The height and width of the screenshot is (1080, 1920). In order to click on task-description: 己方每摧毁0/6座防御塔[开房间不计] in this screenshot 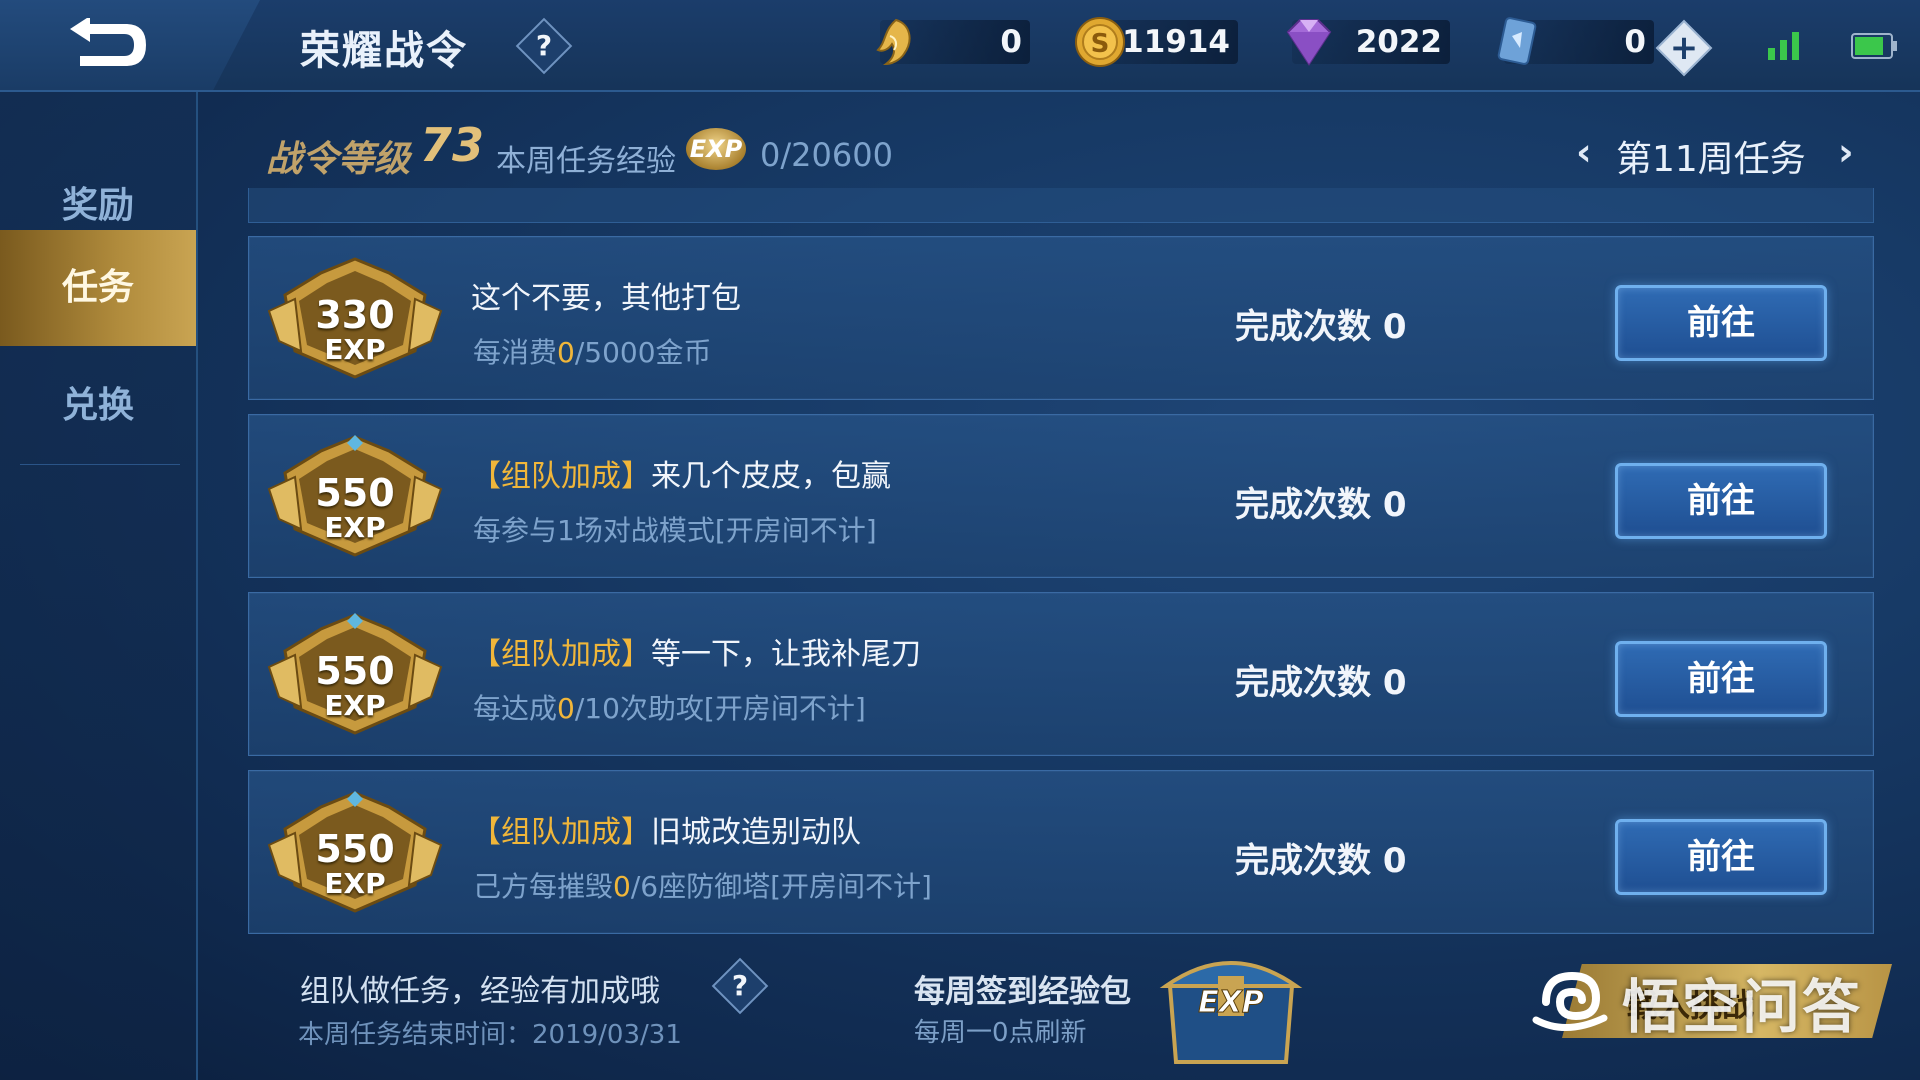, I will do `click(702, 885)`.